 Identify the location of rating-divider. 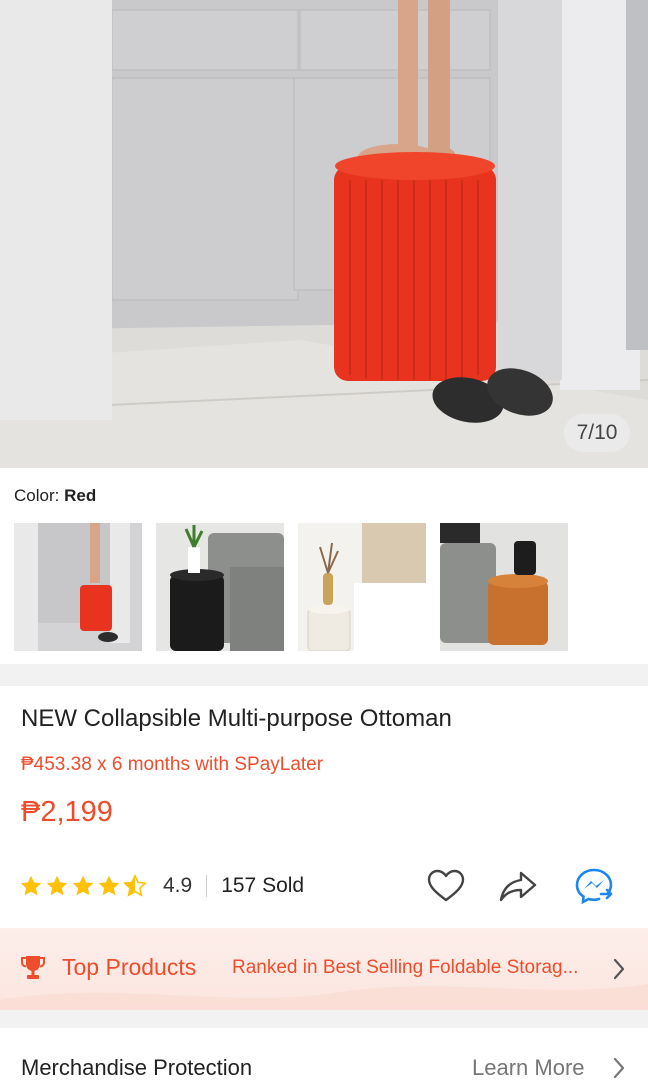
(207, 886).